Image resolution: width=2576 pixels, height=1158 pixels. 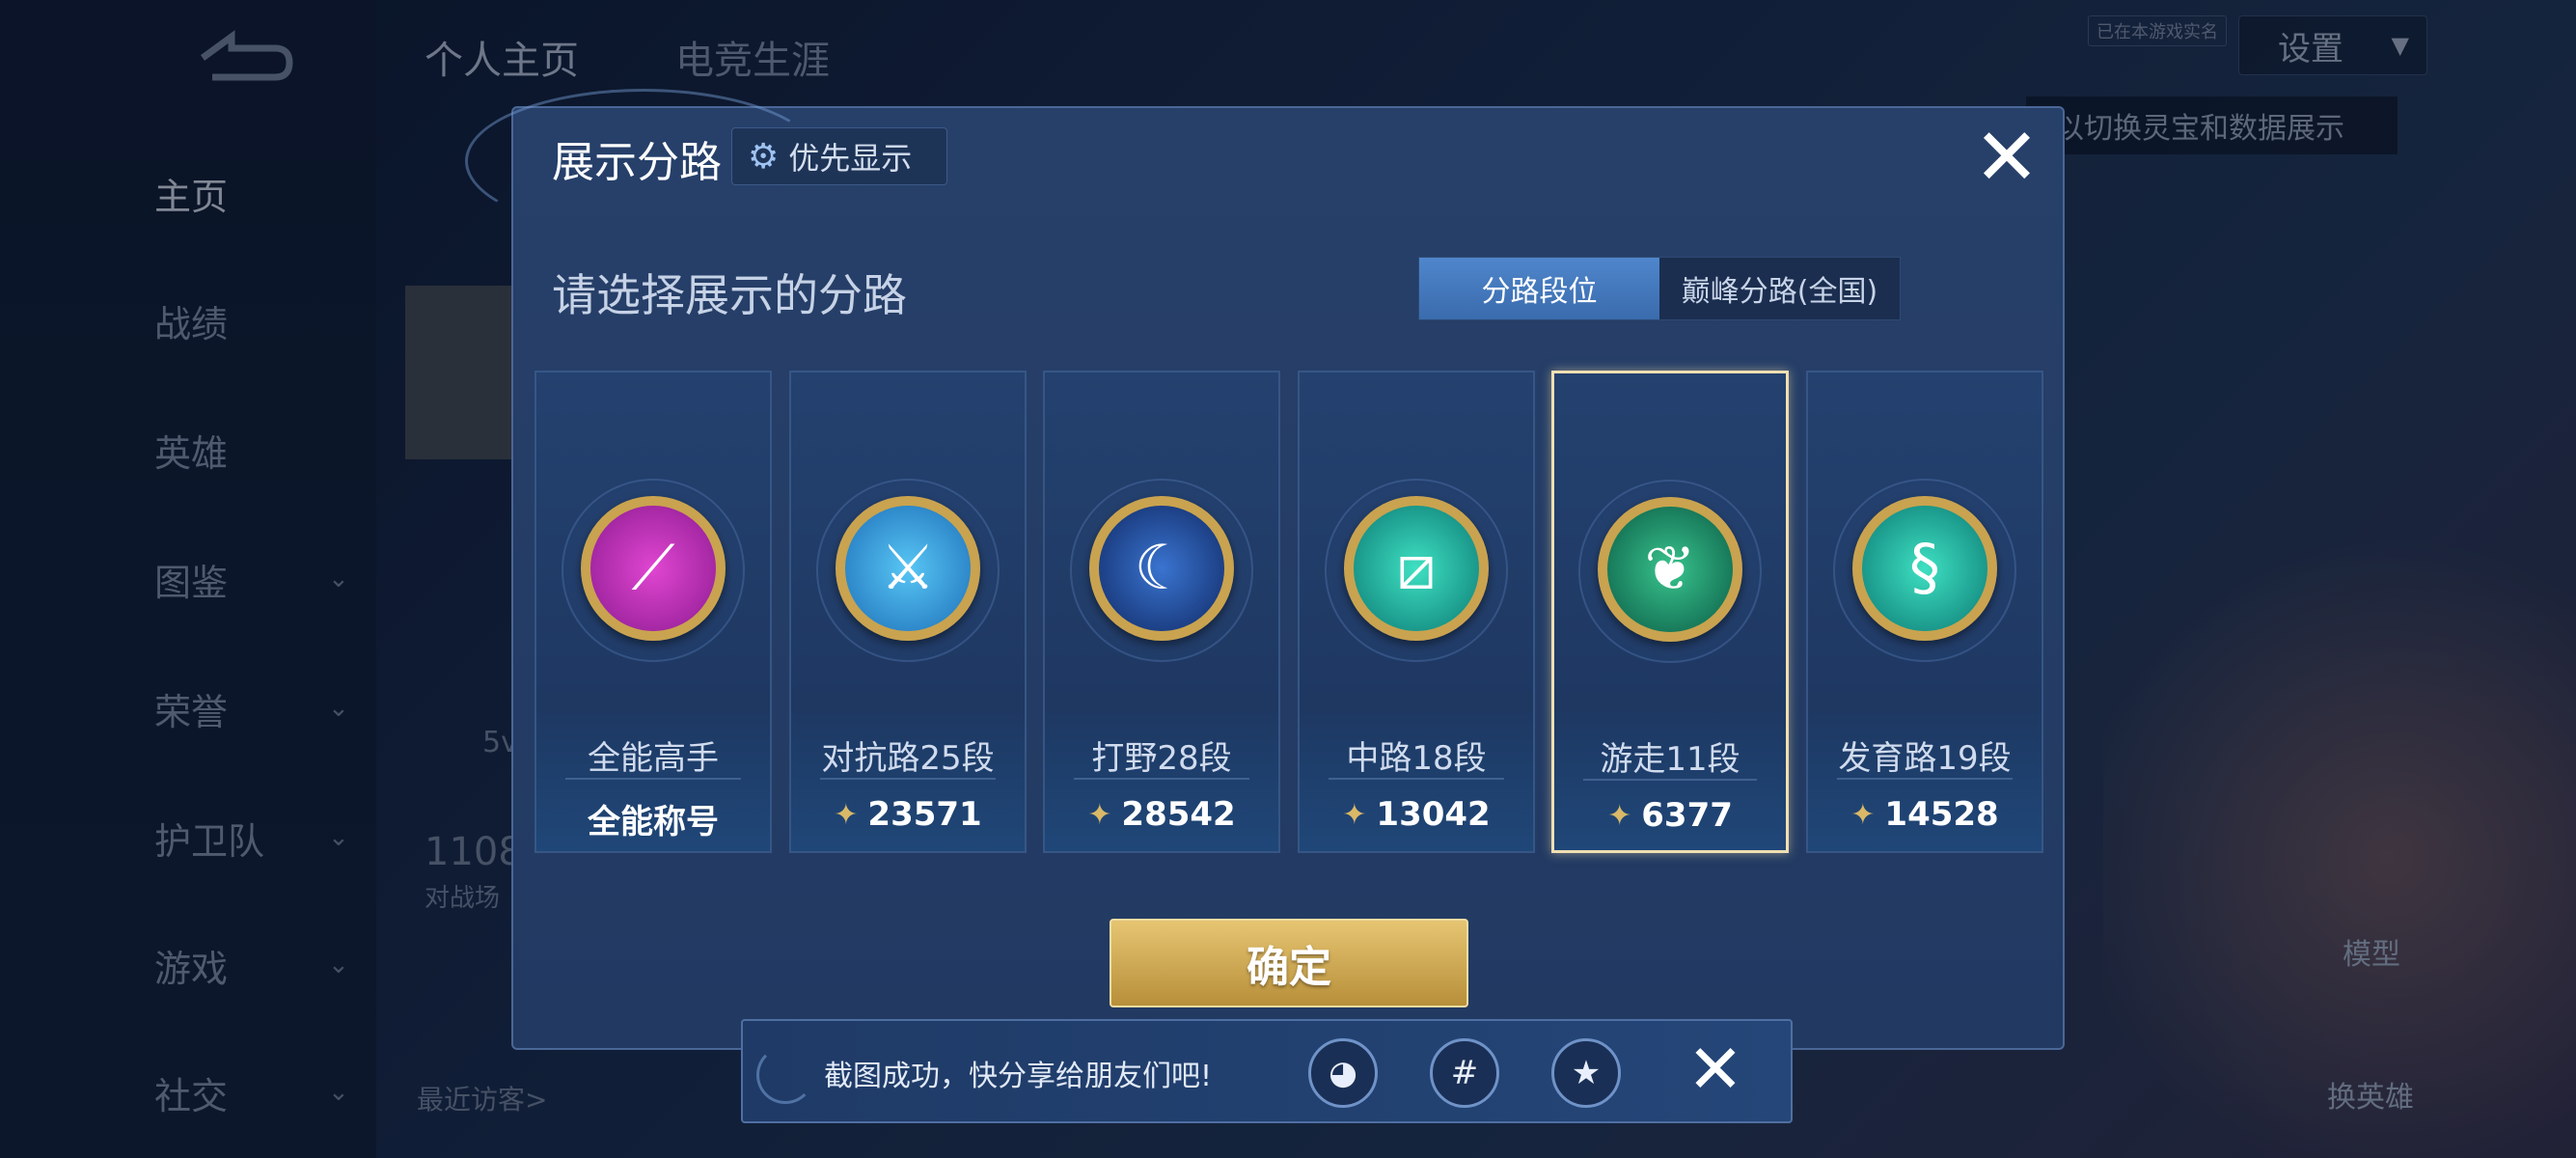 What do you see at coordinates (1267, 1071) in the screenshot?
I see `share-toast: 截图成功，快分享给朋友们吧! ◕ # ★ ✕` at bounding box center [1267, 1071].